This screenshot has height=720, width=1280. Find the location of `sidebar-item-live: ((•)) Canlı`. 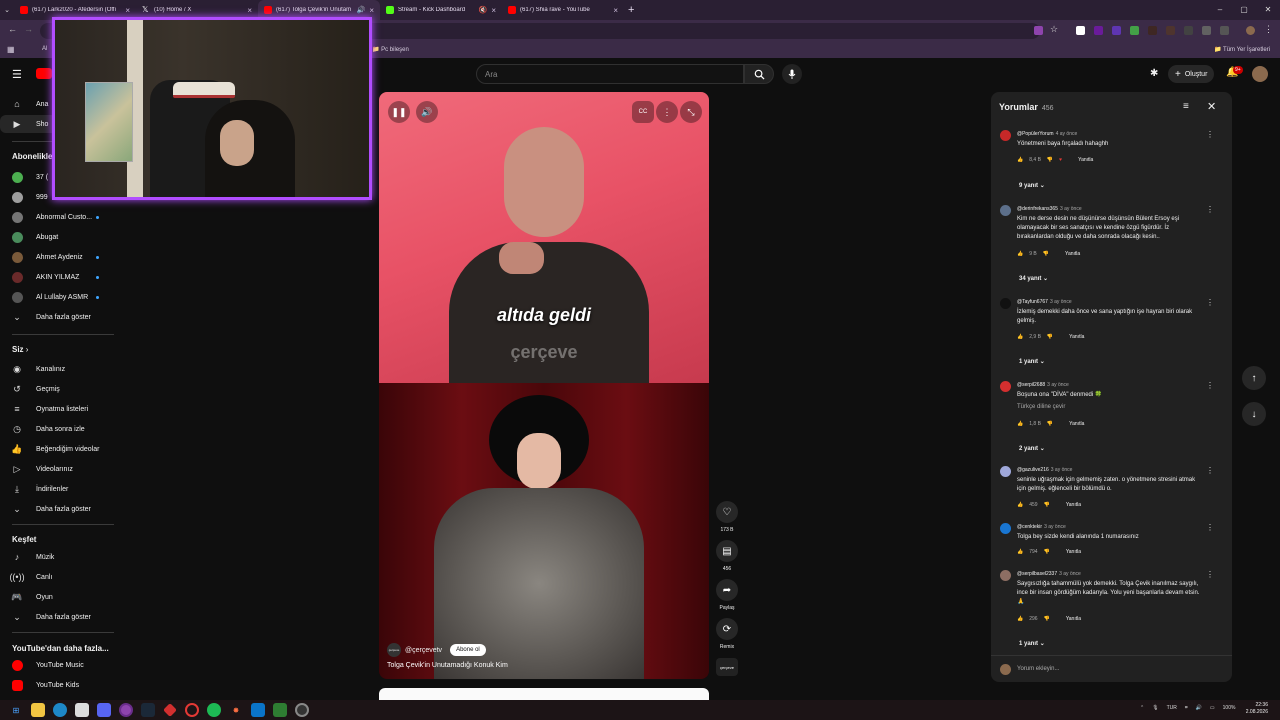

sidebar-item-live: ((•)) Canlı is located at coordinates (57, 577).